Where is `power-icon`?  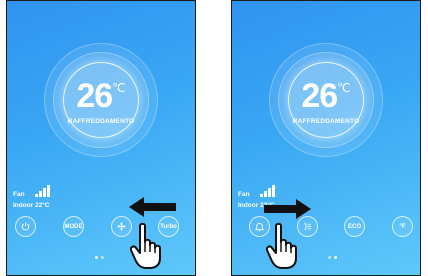 power-icon is located at coordinates (25, 226).